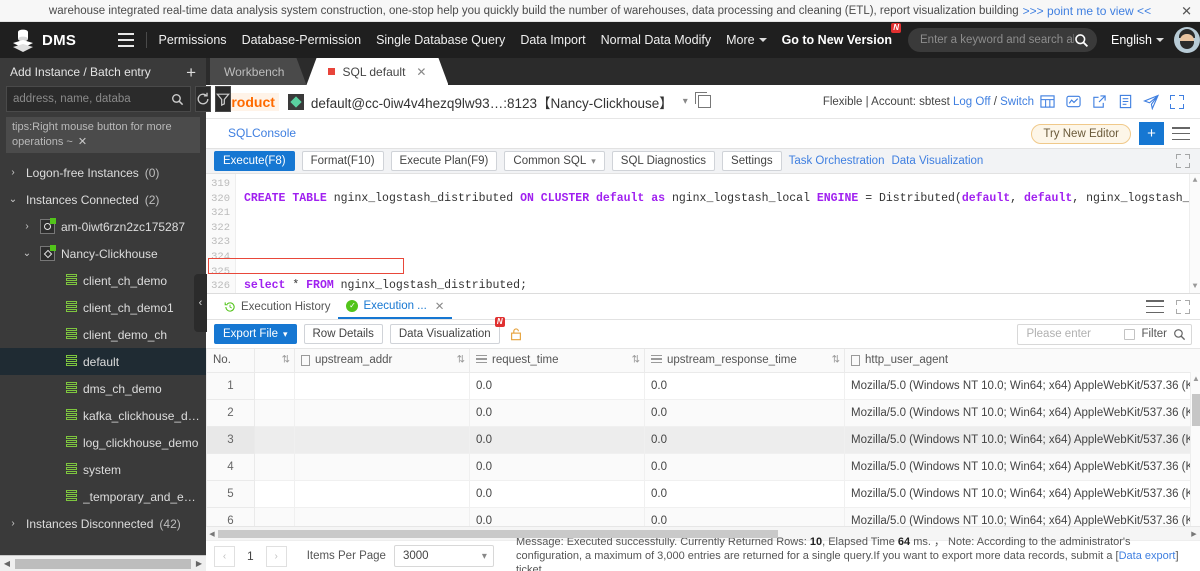  I want to click on cell-no: 1, so click(230, 385).